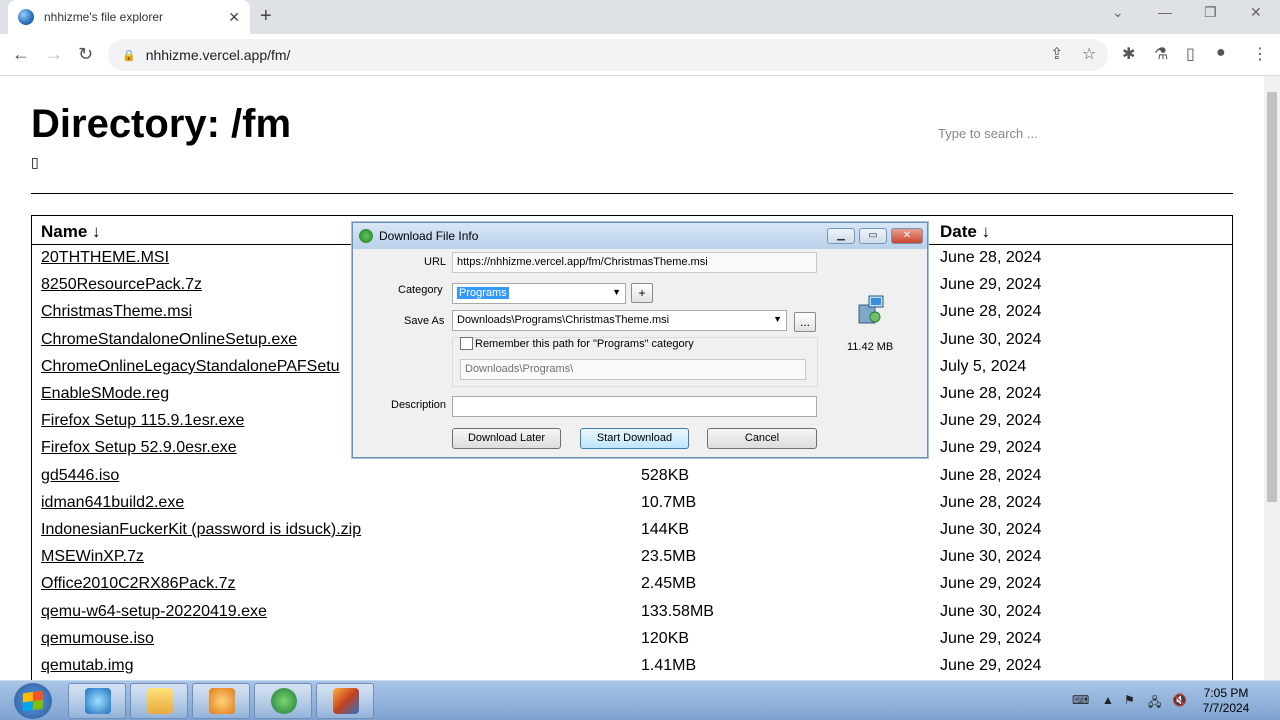  Describe the element at coordinates (121, 285) in the screenshot. I see `file-name-link: 8250ResourcePack.7z` at that location.